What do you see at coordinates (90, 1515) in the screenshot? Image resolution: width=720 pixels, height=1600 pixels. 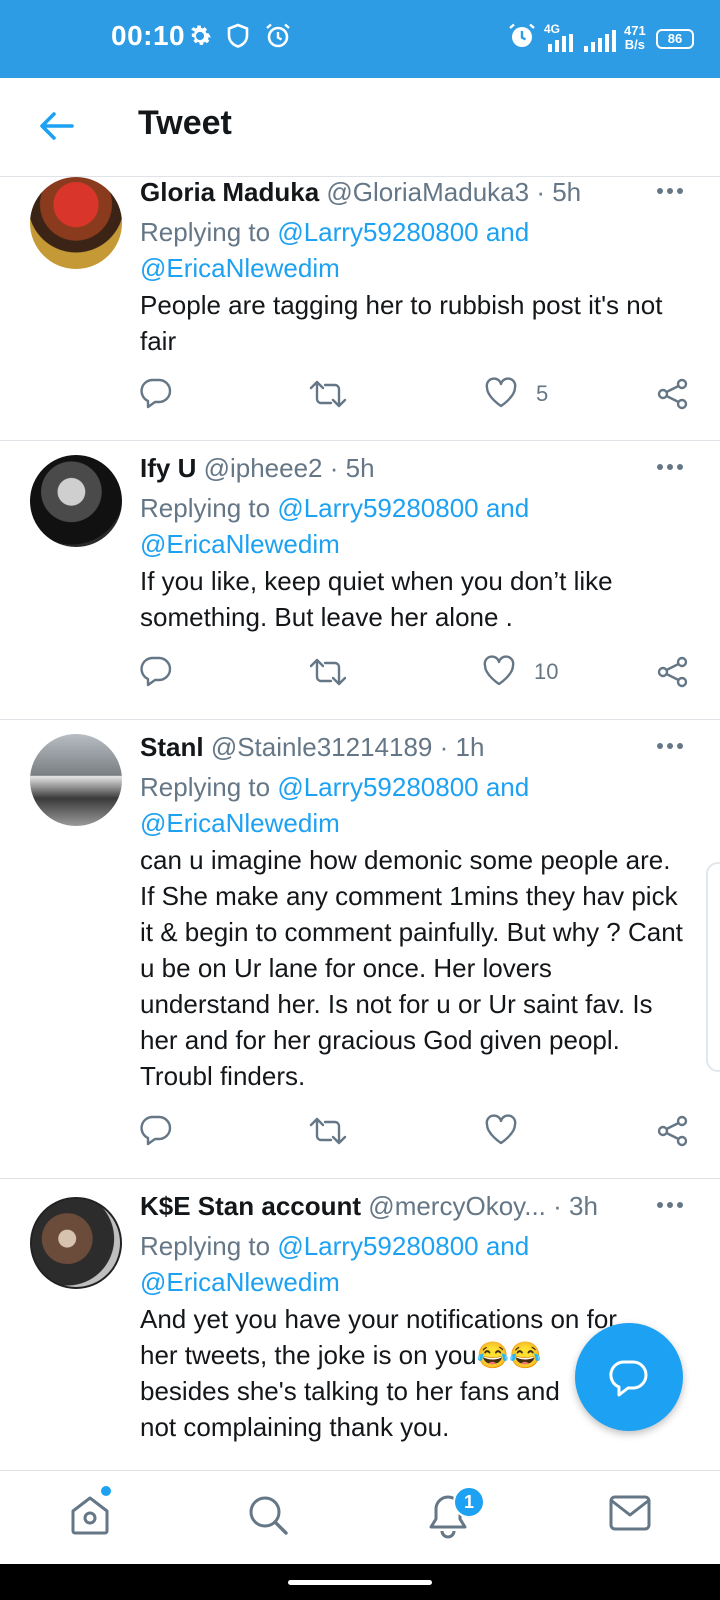 I see `home-icon` at bounding box center [90, 1515].